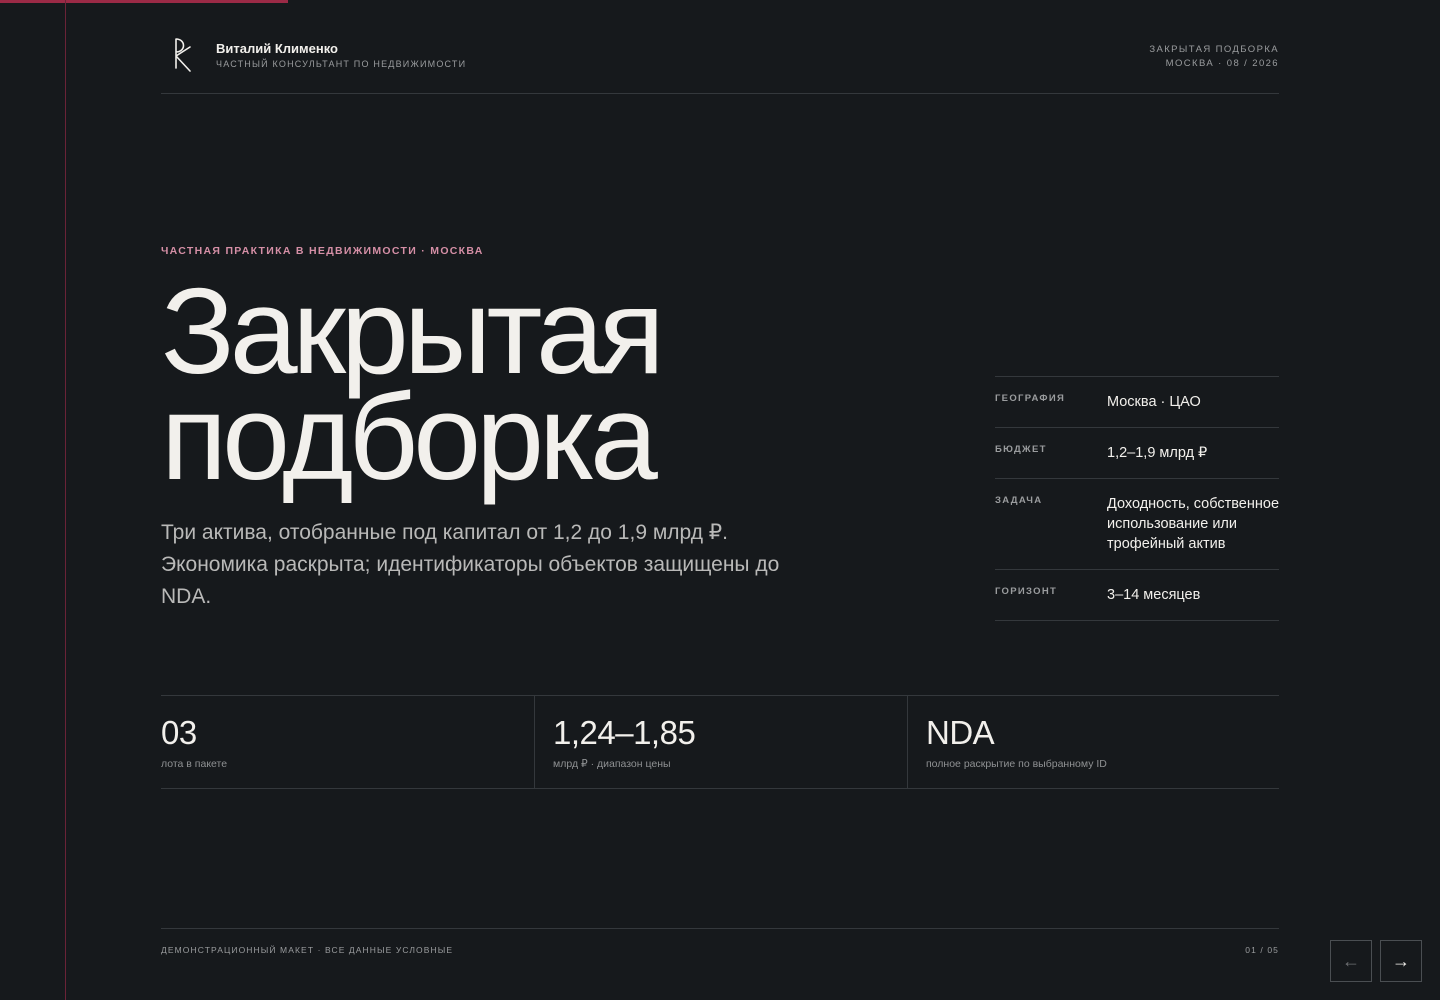 The height and width of the screenshot is (1000, 1440). Describe the element at coordinates (1154, 402) in the screenshot. I see `fact-value: Москва · ЦАО` at that location.